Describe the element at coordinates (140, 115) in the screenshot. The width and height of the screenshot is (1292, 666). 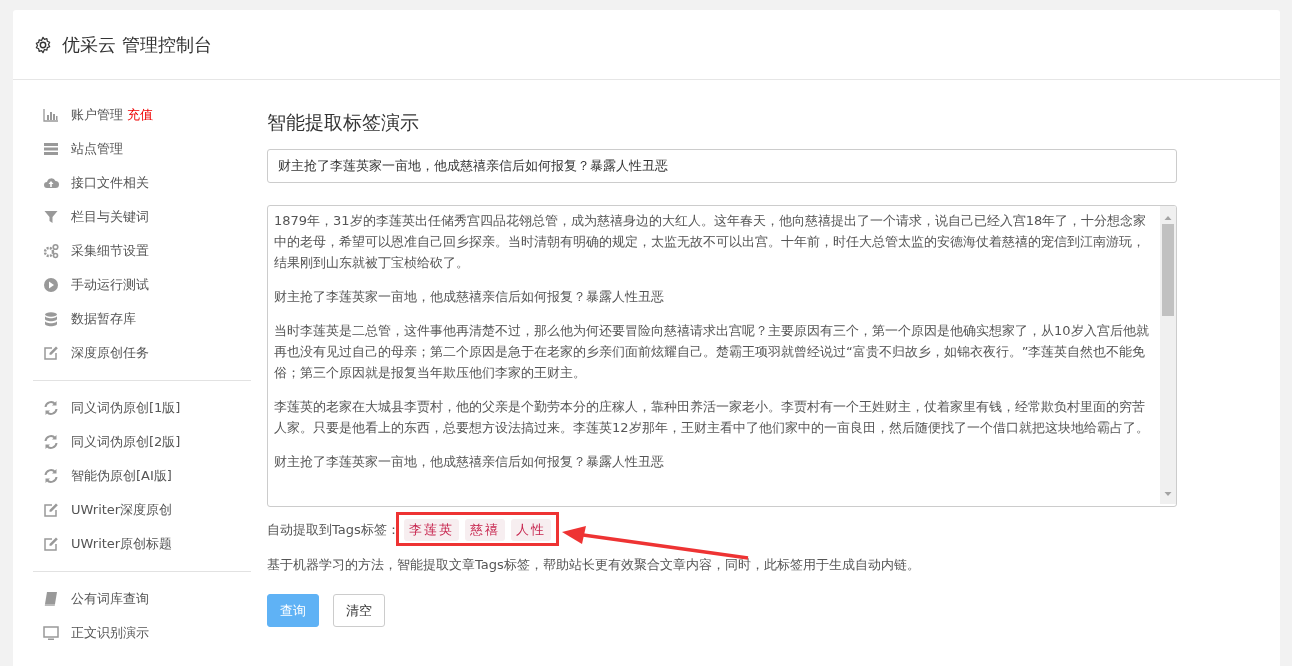
I see `recharge-link: 充值` at that location.